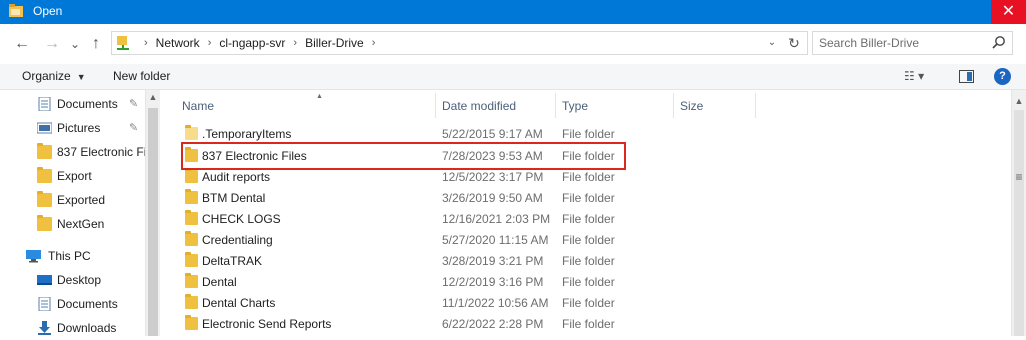 The height and width of the screenshot is (340, 1026). What do you see at coordinates (513, 77) in the screenshot?
I see `command-toolbar: Organize ▼ New folder ☷ ▾ ?` at bounding box center [513, 77].